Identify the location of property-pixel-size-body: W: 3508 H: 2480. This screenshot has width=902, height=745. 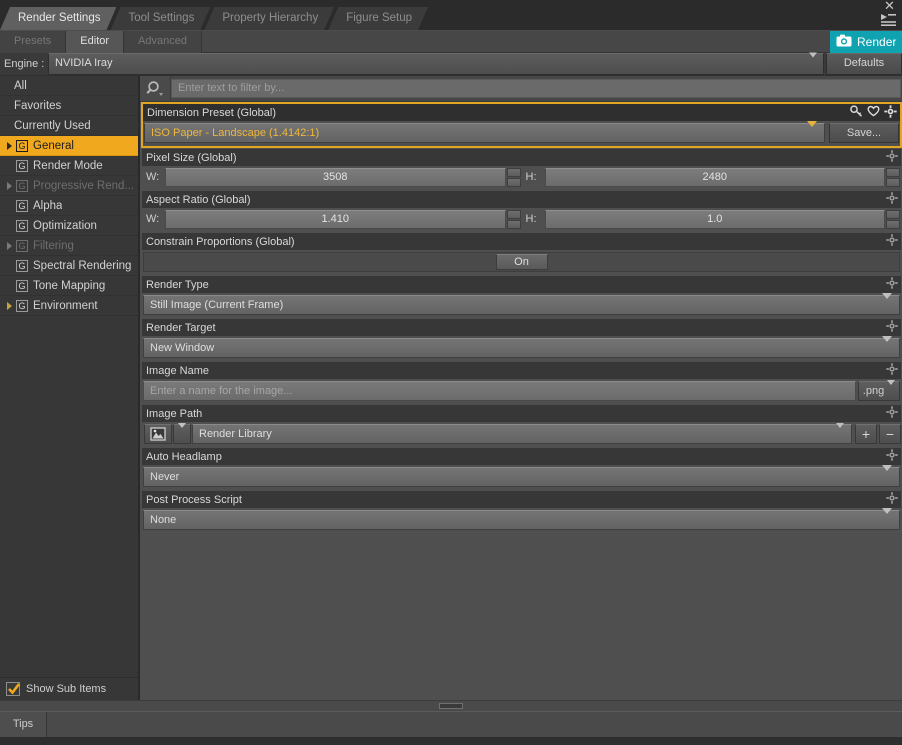
(521, 178).